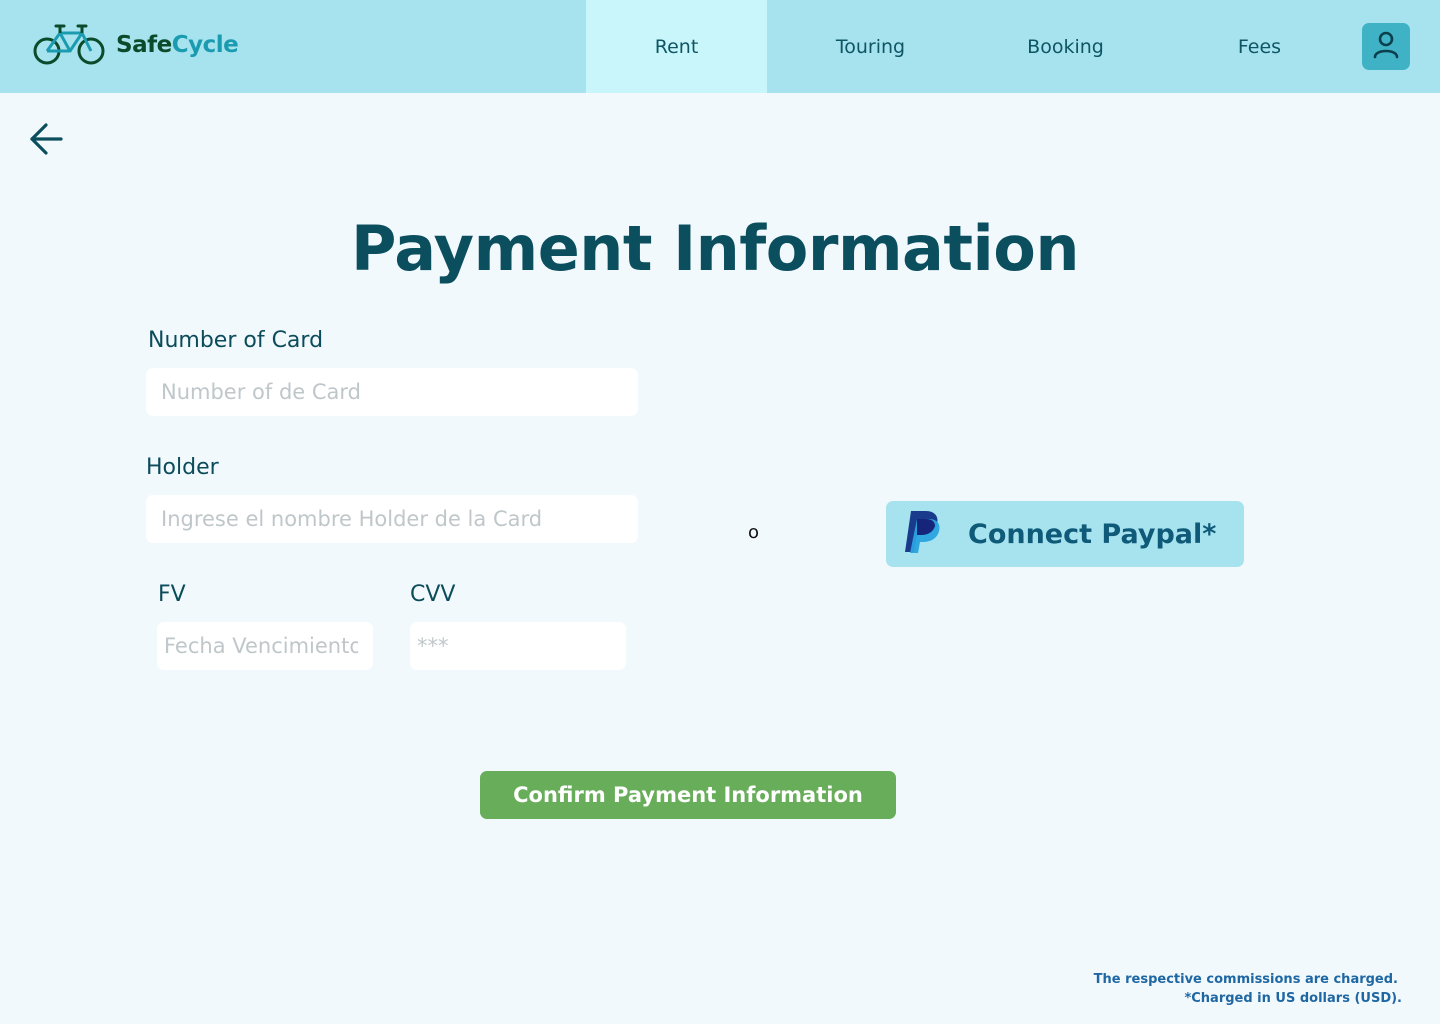  Describe the element at coordinates (182, 467) in the screenshot. I see `holder-label: Holder` at that location.